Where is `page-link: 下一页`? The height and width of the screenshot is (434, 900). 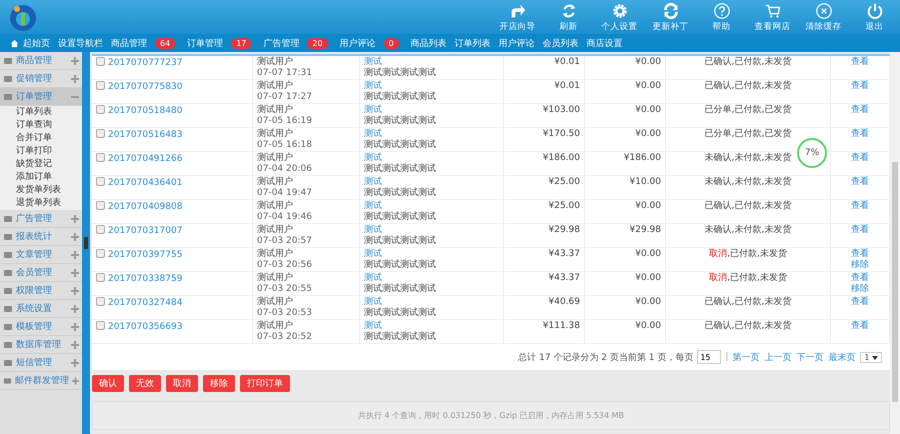 page-link: 下一页 is located at coordinates (810, 357).